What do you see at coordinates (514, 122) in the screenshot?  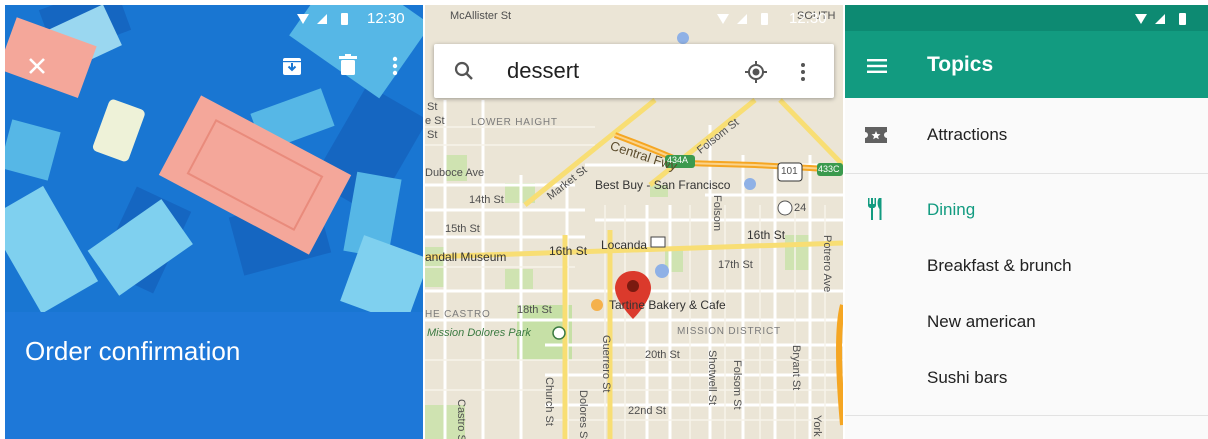 I see `map-label: LOWER HAIGHT` at bounding box center [514, 122].